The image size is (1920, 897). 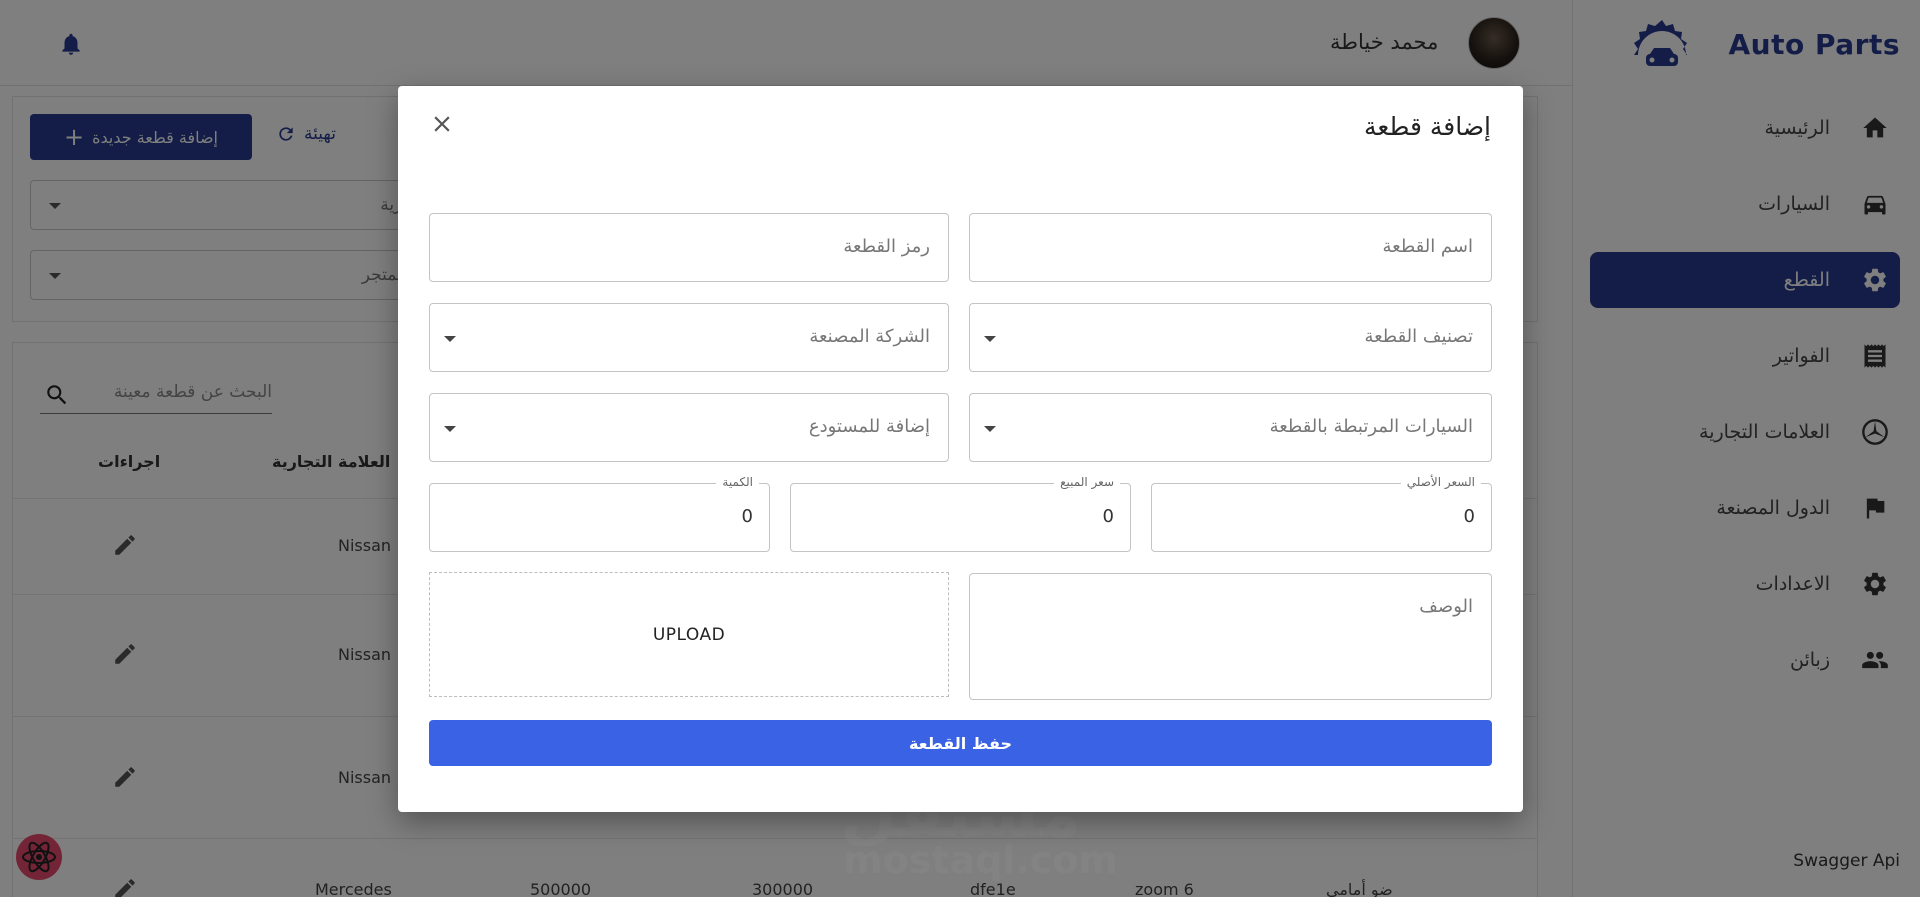 What do you see at coordinates (1418, 336) in the screenshot?
I see `part-category-placeholder: تصنيف القطعة` at bounding box center [1418, 336].